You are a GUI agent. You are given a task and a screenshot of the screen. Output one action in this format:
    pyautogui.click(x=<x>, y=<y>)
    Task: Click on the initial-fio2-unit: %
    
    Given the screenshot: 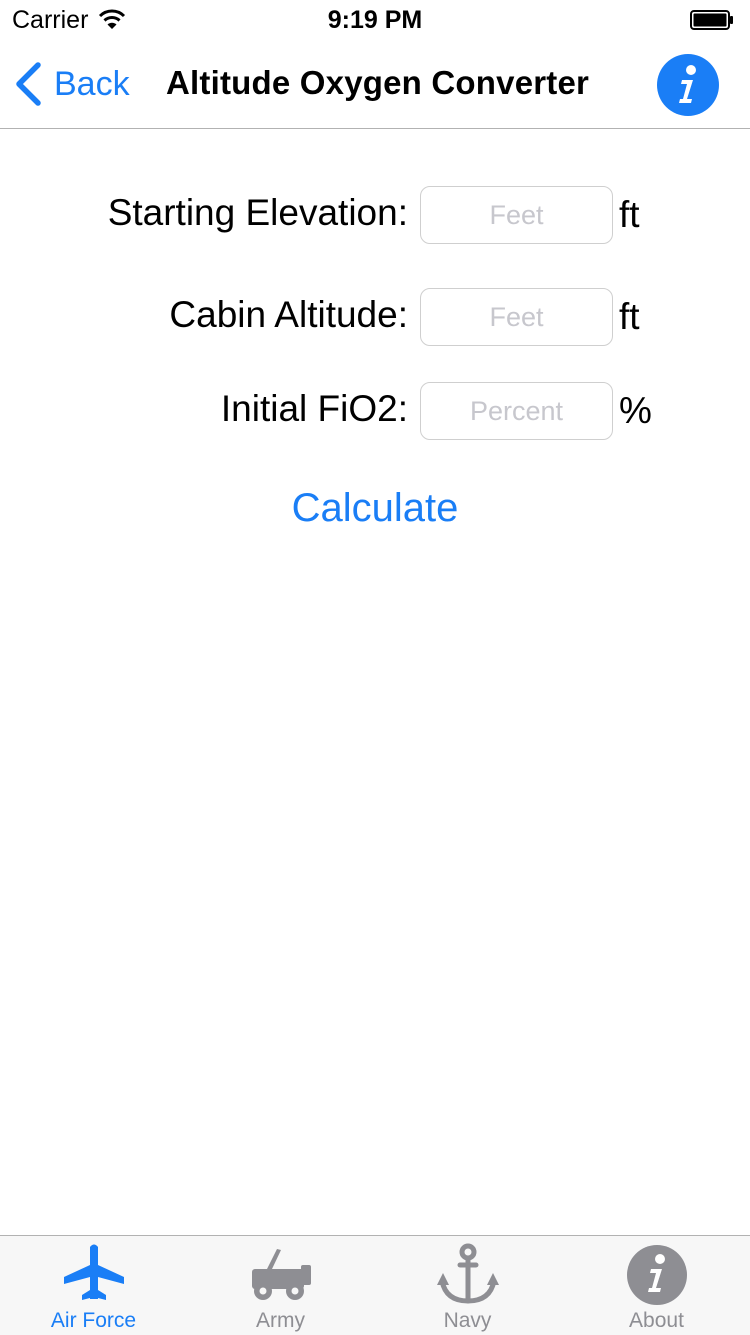 What is the action you would take?
    pyautogui.click(x=635, y=410)
    